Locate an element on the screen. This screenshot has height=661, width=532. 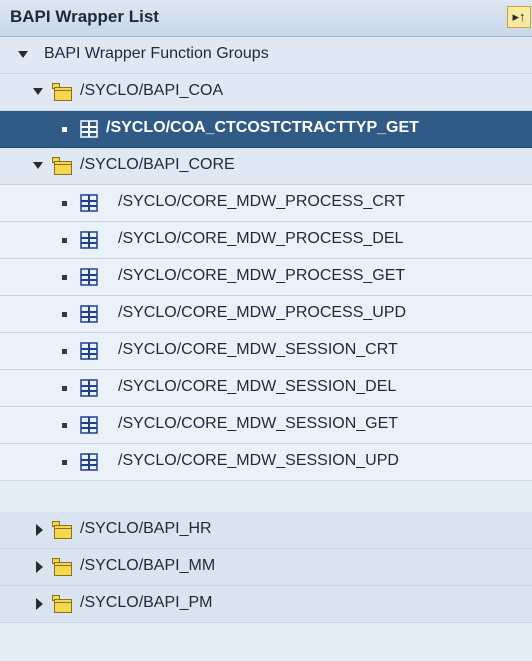
tree-group-label: /SYCLO/BAPI_PM is located at coordinates (146, 602).